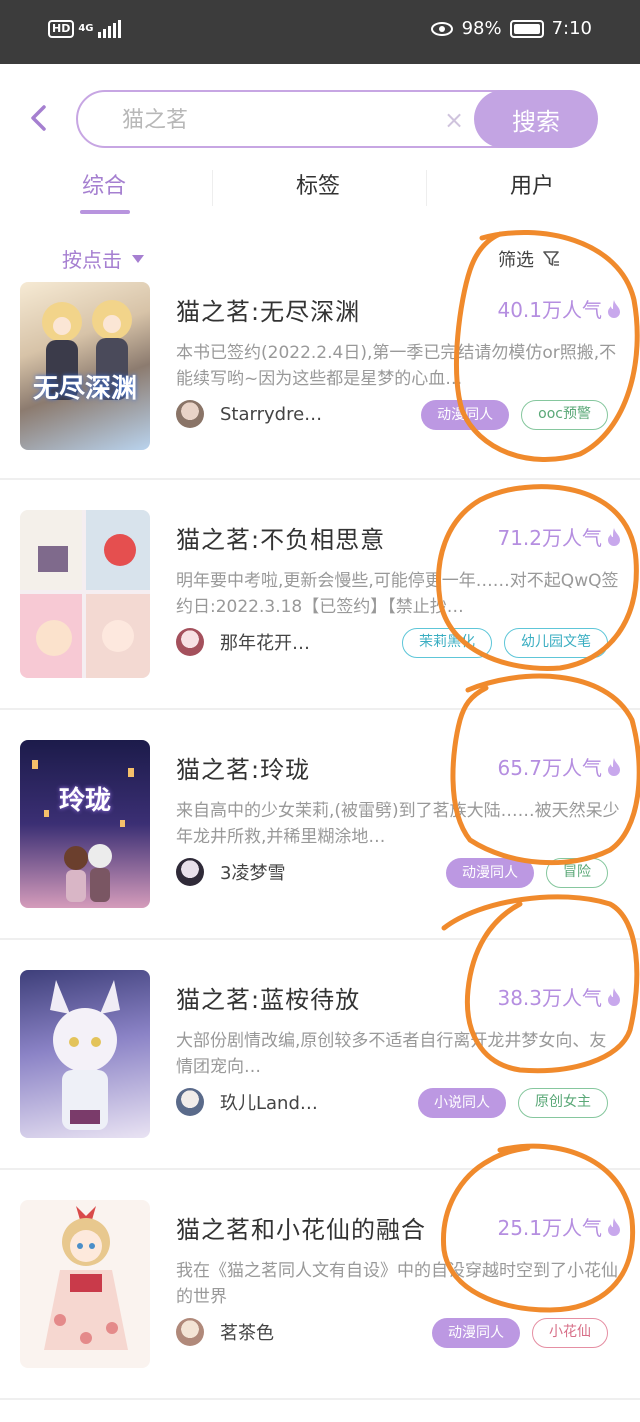 The width and height of the screenshot is (640, 1422). Describe the element at coordinates (268, 997) in the screenshot. I see `book-title: 猫之茗:蓝桉待放` at that location.